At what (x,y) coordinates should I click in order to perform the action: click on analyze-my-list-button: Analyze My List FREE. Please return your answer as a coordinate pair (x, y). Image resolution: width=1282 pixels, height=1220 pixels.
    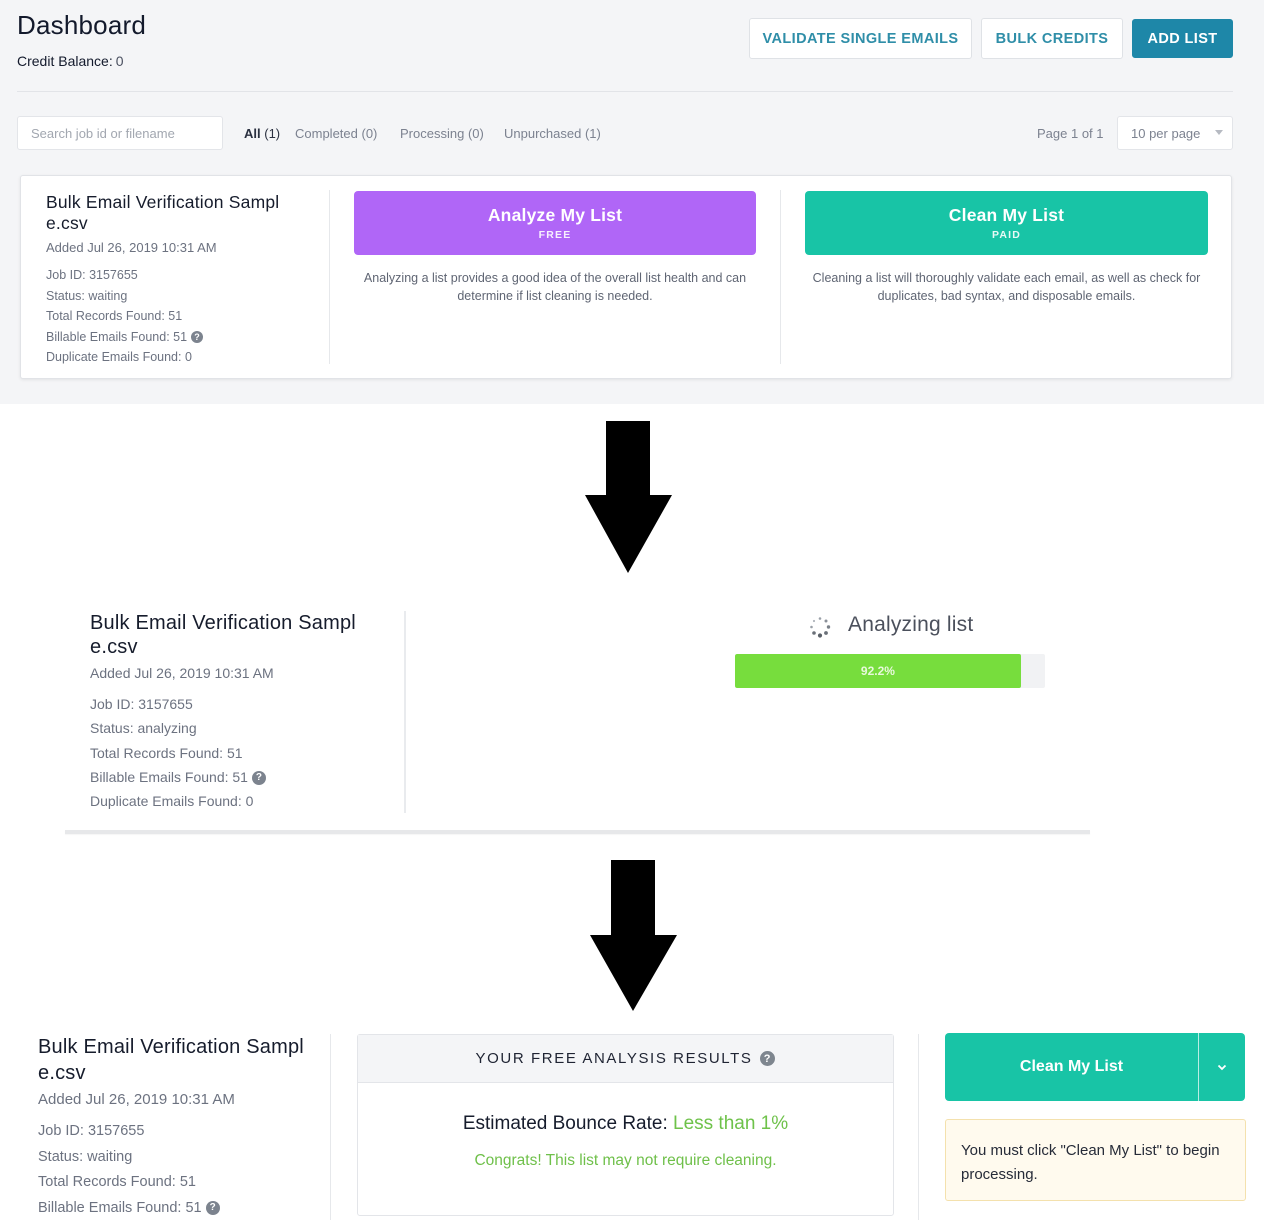
    Looking at the image, I should click on (555, 223).